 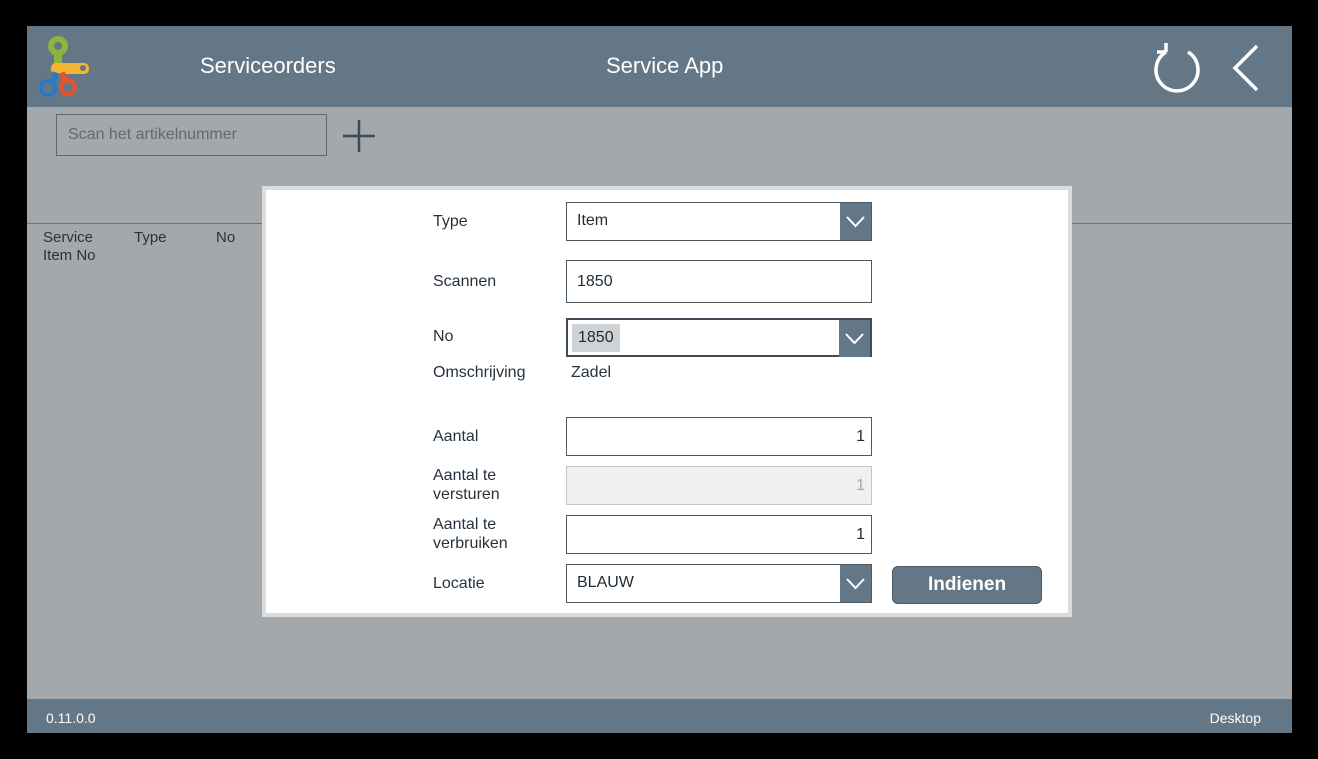 What do you see at coordinates (226, 237) in the screenshot?
I see `column-header-no: No` at bounding box center [226, 237].